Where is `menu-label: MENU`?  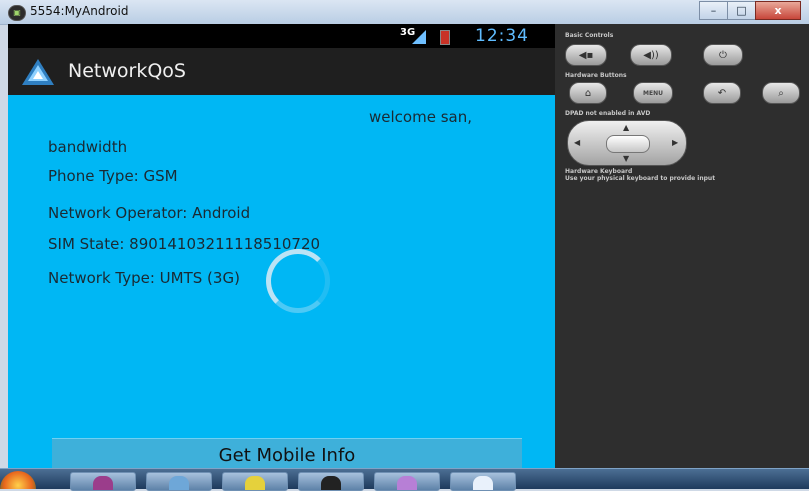 menu-label: MENU is located at coordinates (653, 93).